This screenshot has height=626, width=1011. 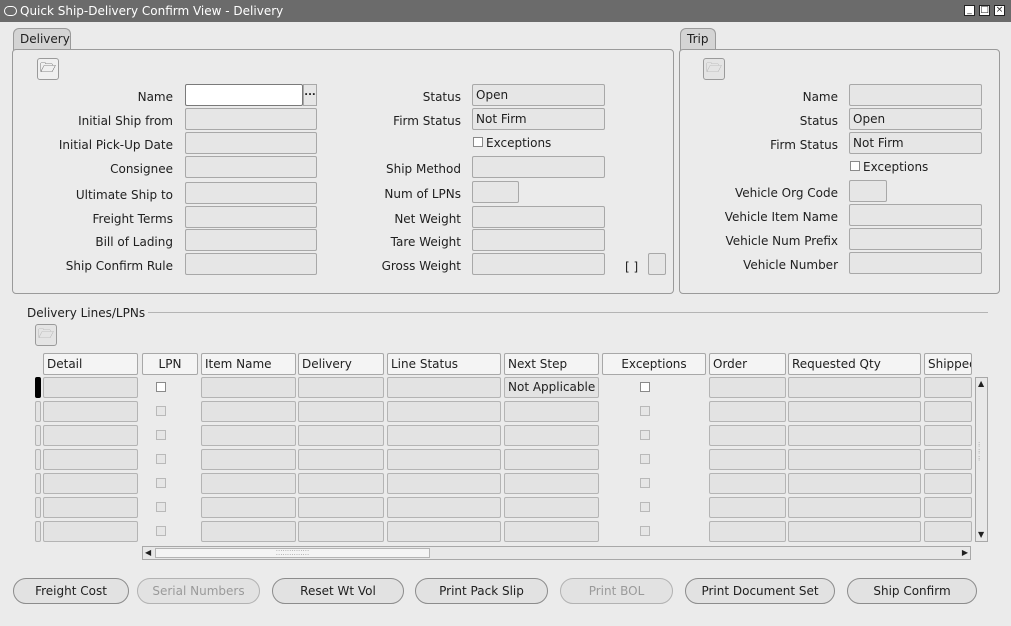 What do you see at coordinates (538, 240) in the screenshot?
I see `tare-weight-field` at bounding box center [538, 240].